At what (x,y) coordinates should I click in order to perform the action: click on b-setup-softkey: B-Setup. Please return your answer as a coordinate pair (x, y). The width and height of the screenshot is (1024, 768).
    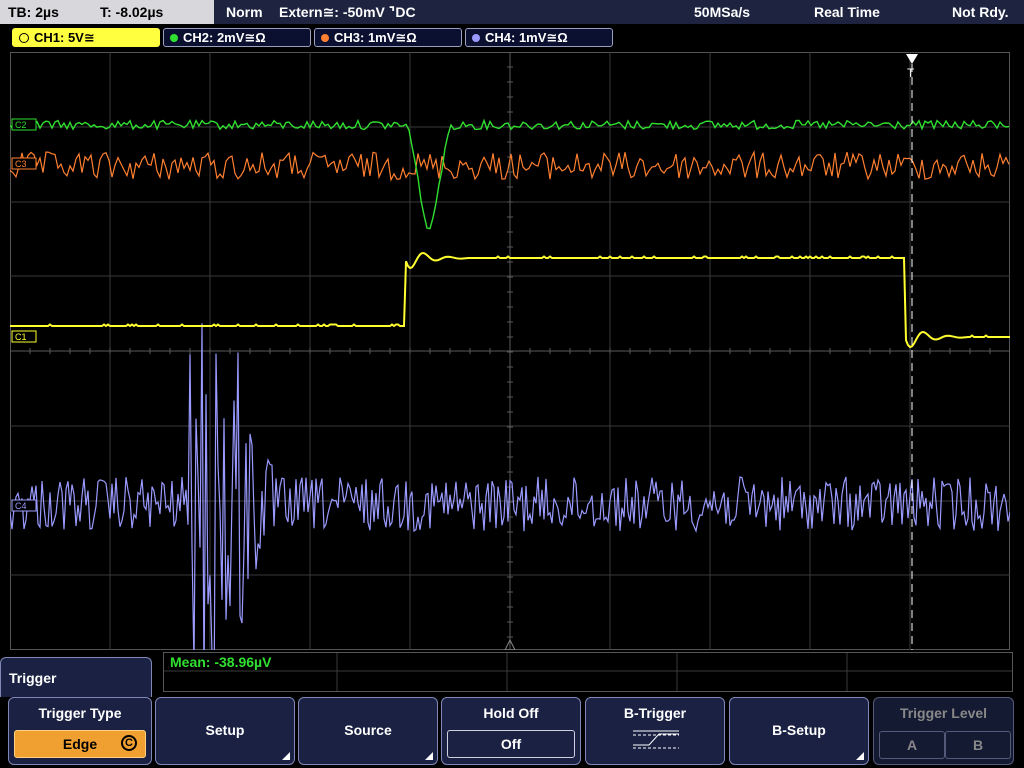
    Looking at the image, I should click on (799, 731).